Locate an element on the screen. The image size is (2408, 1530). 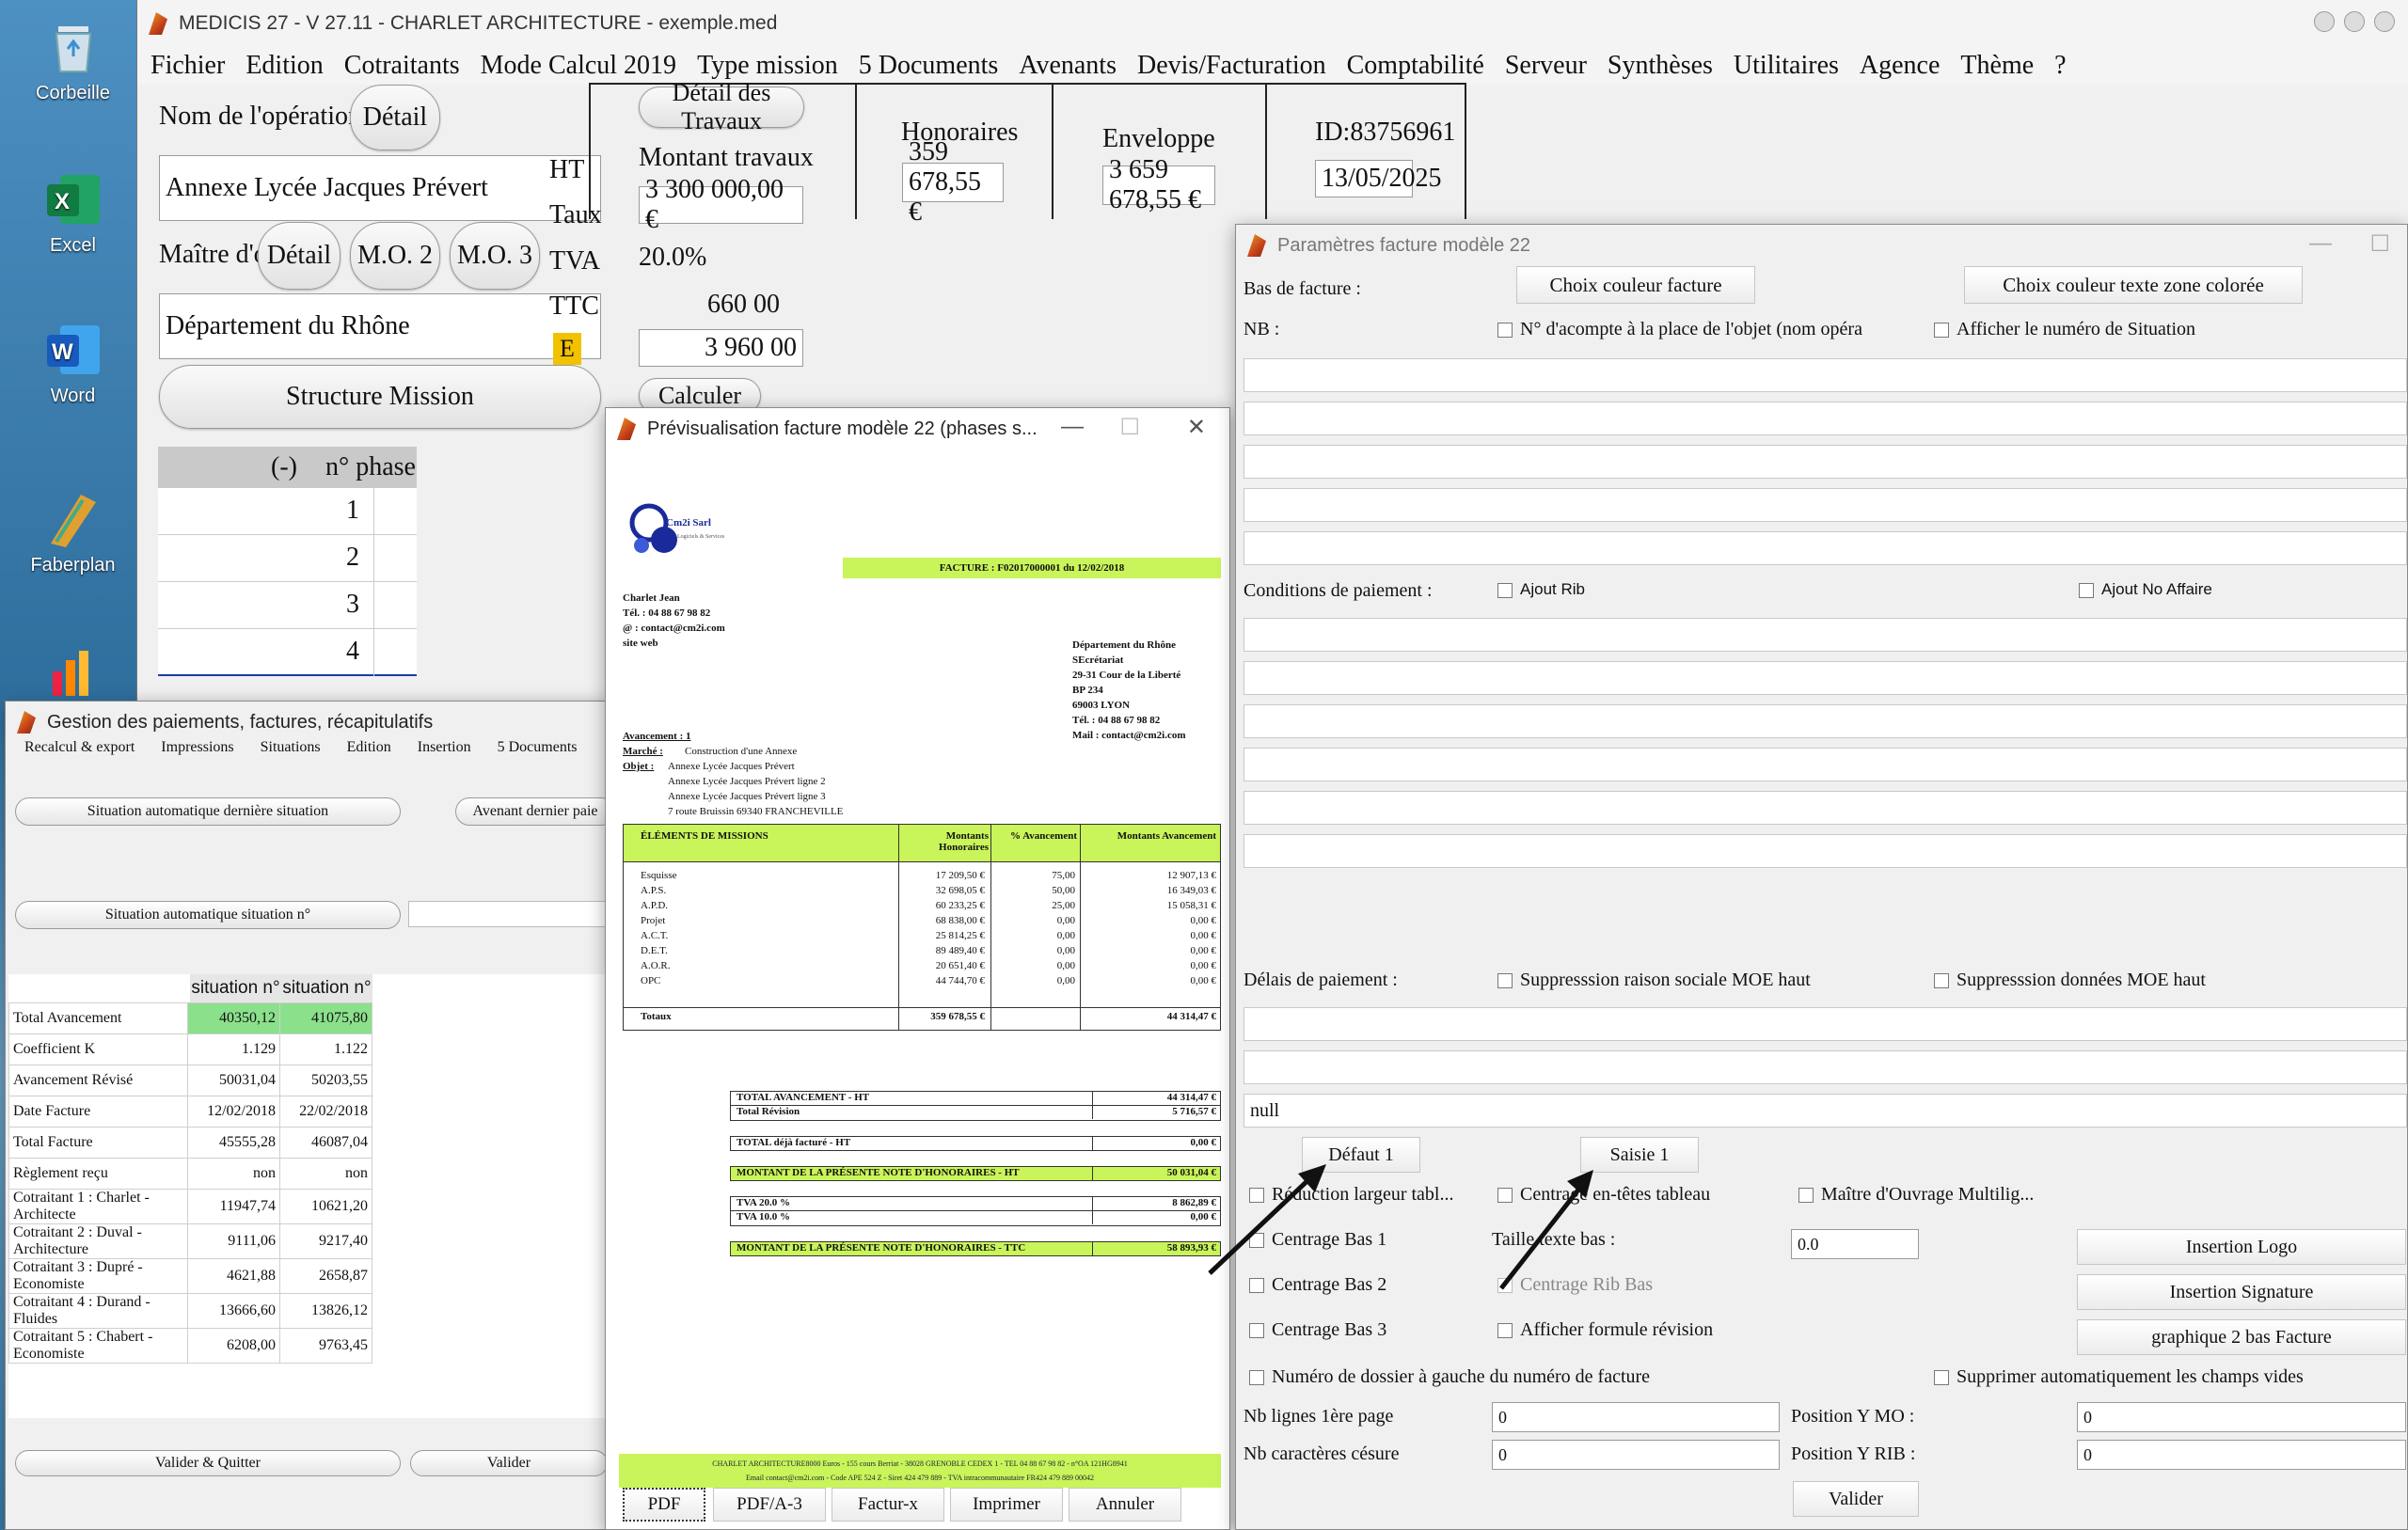
table-row: Règlement reçu non non is located at coordinates (190, 1174).